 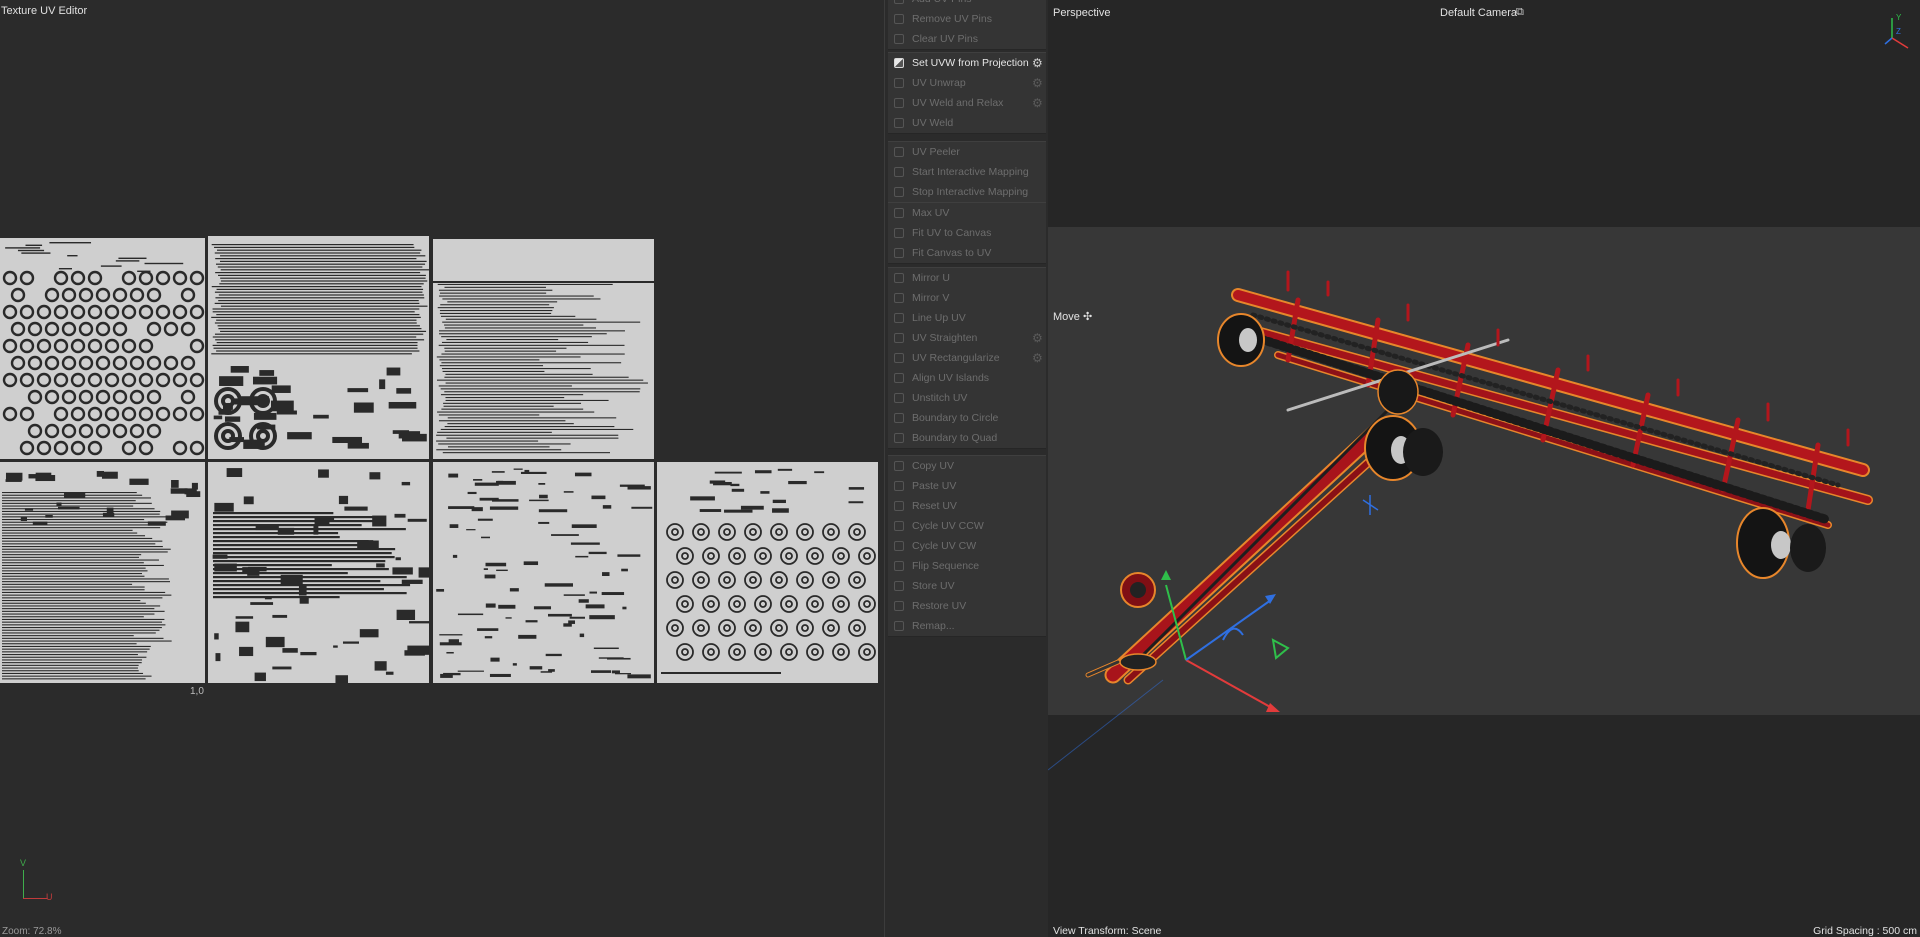 What do you see at coordinates (946, 566) in the screenshot?
I see `command-label: Flip Sequence` at bounding box center [946, 566].